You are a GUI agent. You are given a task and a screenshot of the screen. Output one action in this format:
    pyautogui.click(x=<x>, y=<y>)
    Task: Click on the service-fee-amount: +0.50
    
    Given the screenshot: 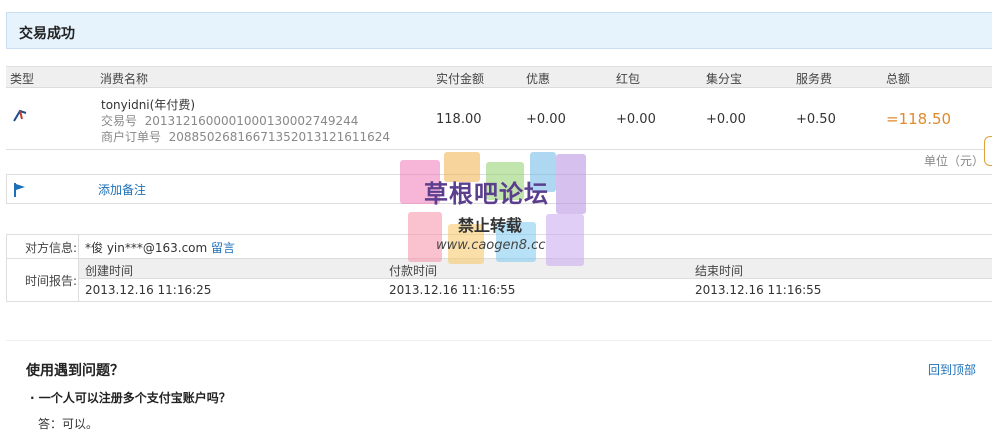 What is the action you would take?
    pyautogui.click(x=816, y=119)
    